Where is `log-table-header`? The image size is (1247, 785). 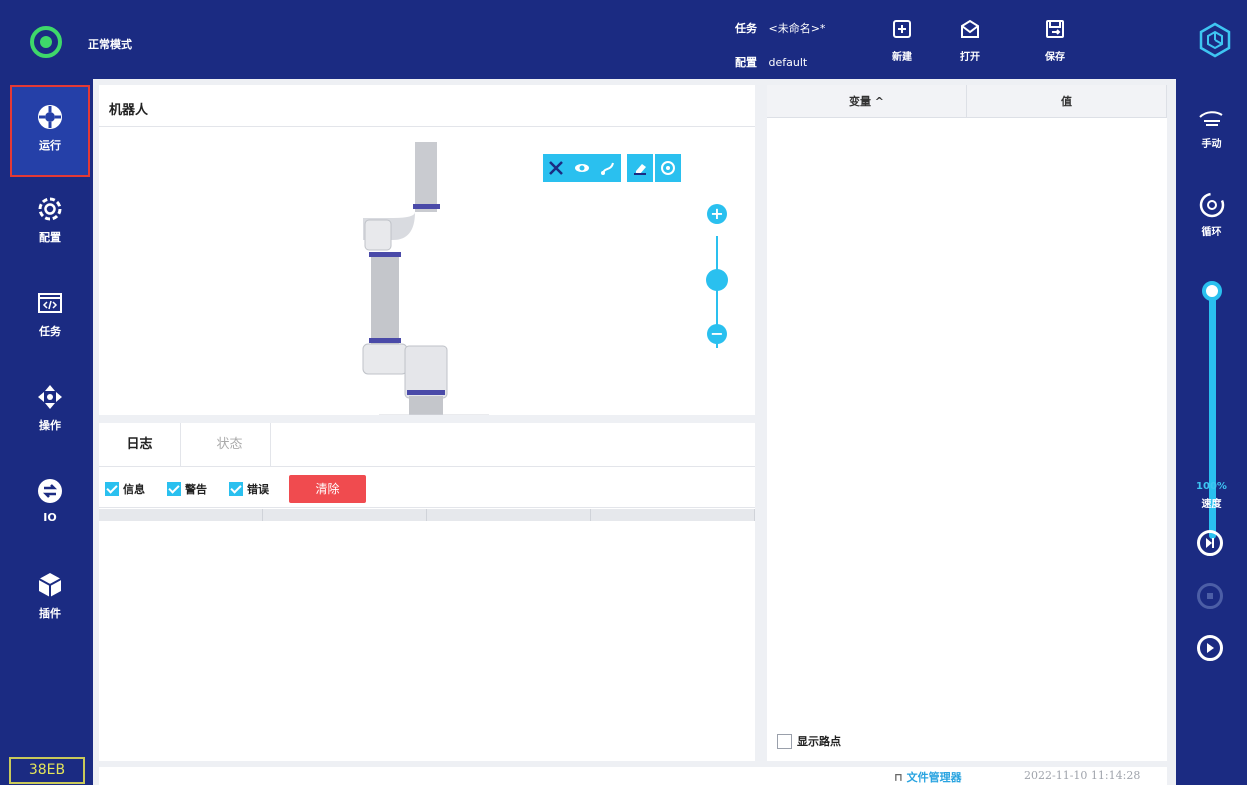
log-table-header is located at coordinates (427, 515).